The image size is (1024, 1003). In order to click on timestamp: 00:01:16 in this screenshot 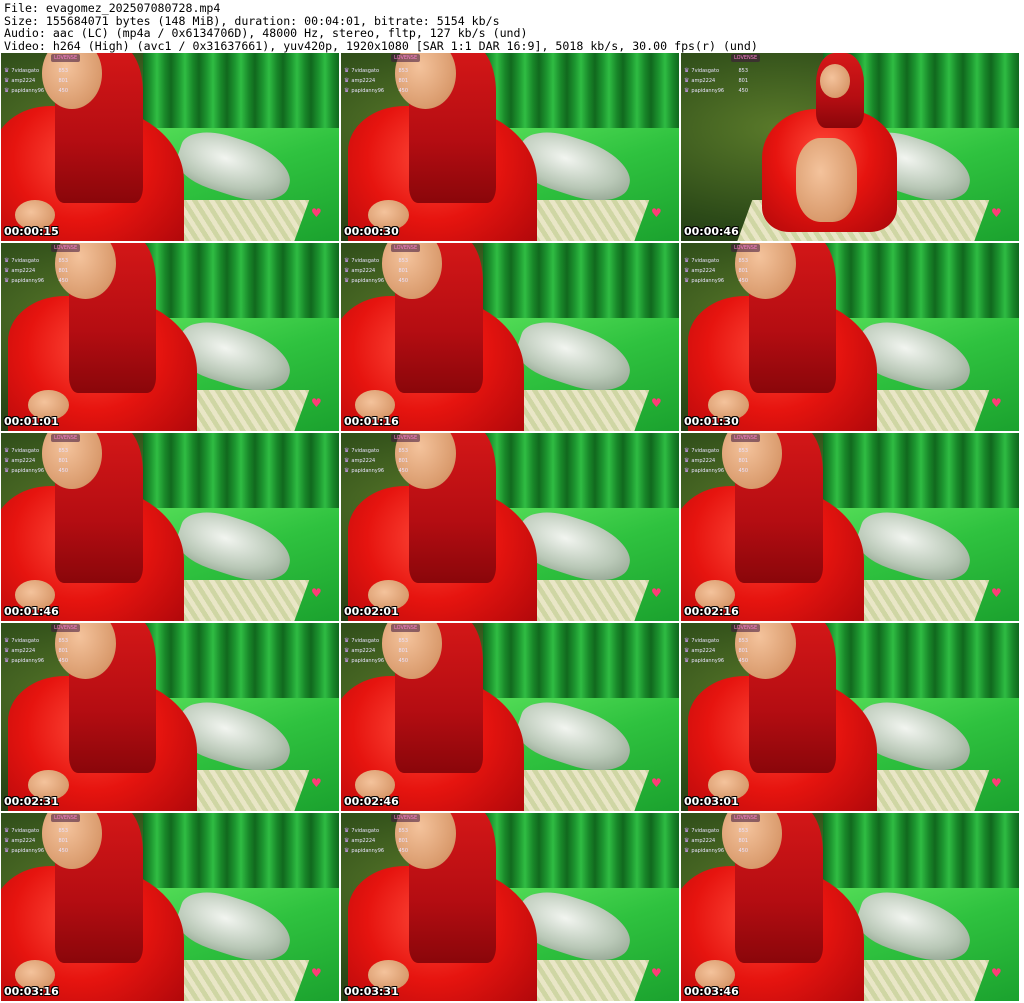, I will do `click(371, 421)`.